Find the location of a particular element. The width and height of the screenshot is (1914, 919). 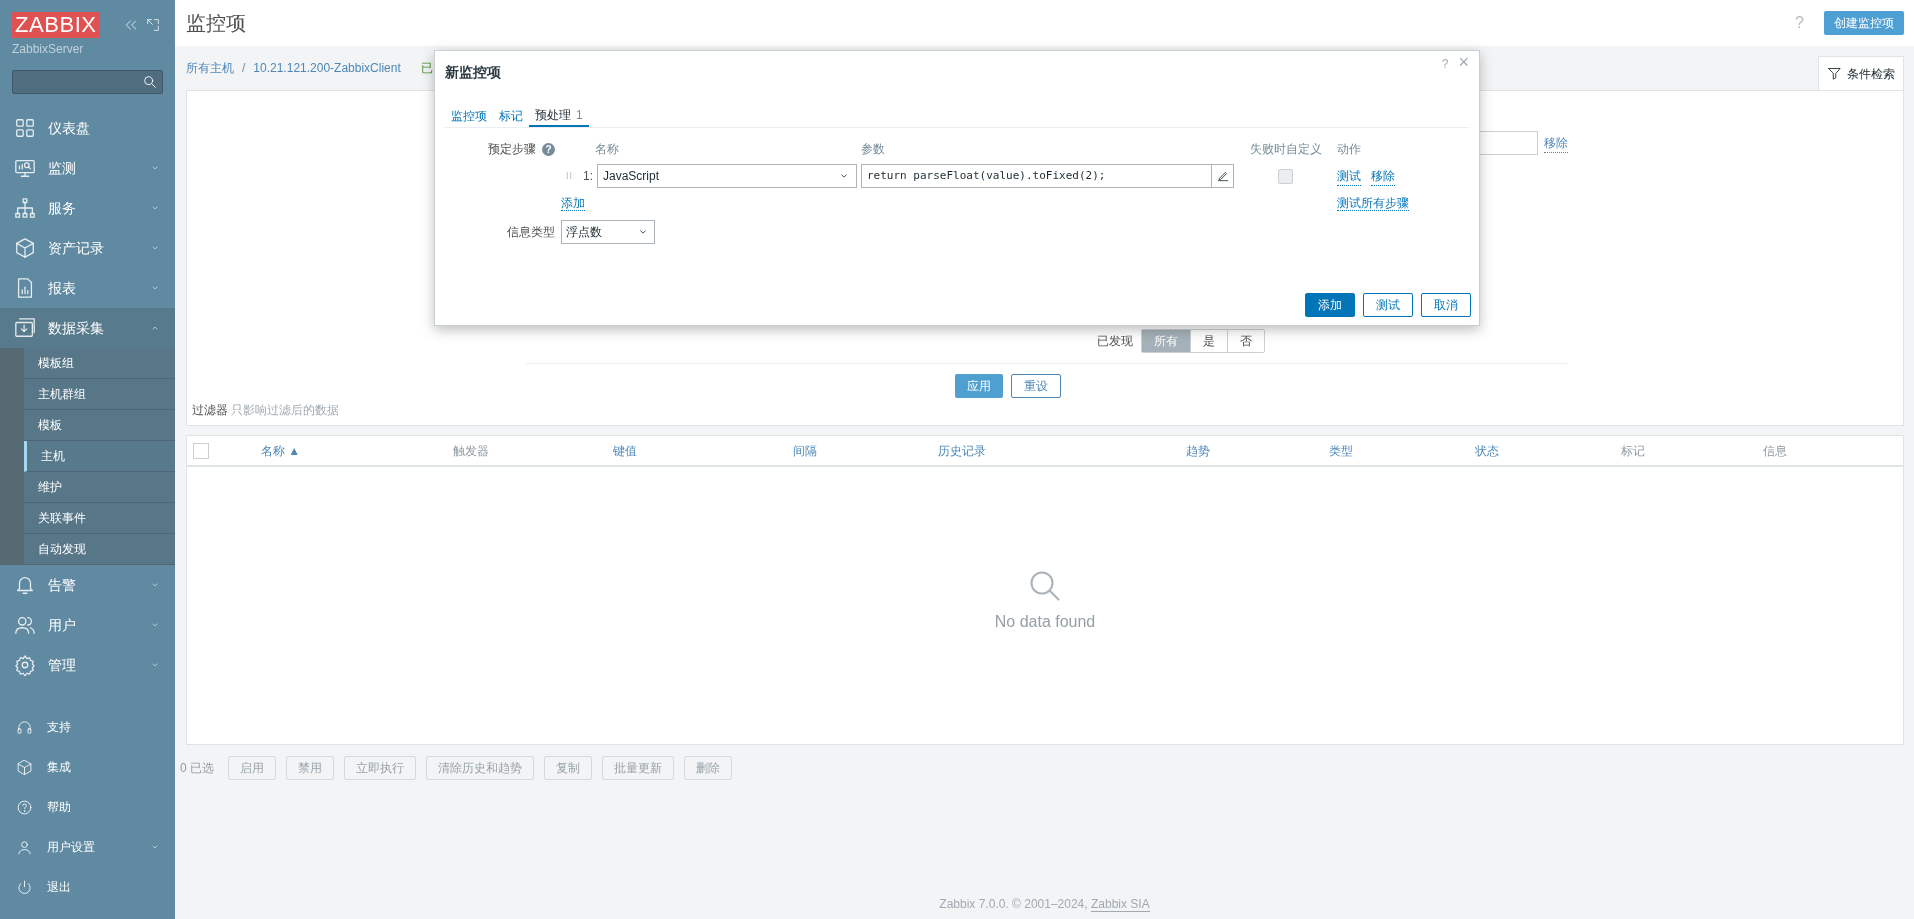

column-header: 动作 is located at coordinates (1349, 149).